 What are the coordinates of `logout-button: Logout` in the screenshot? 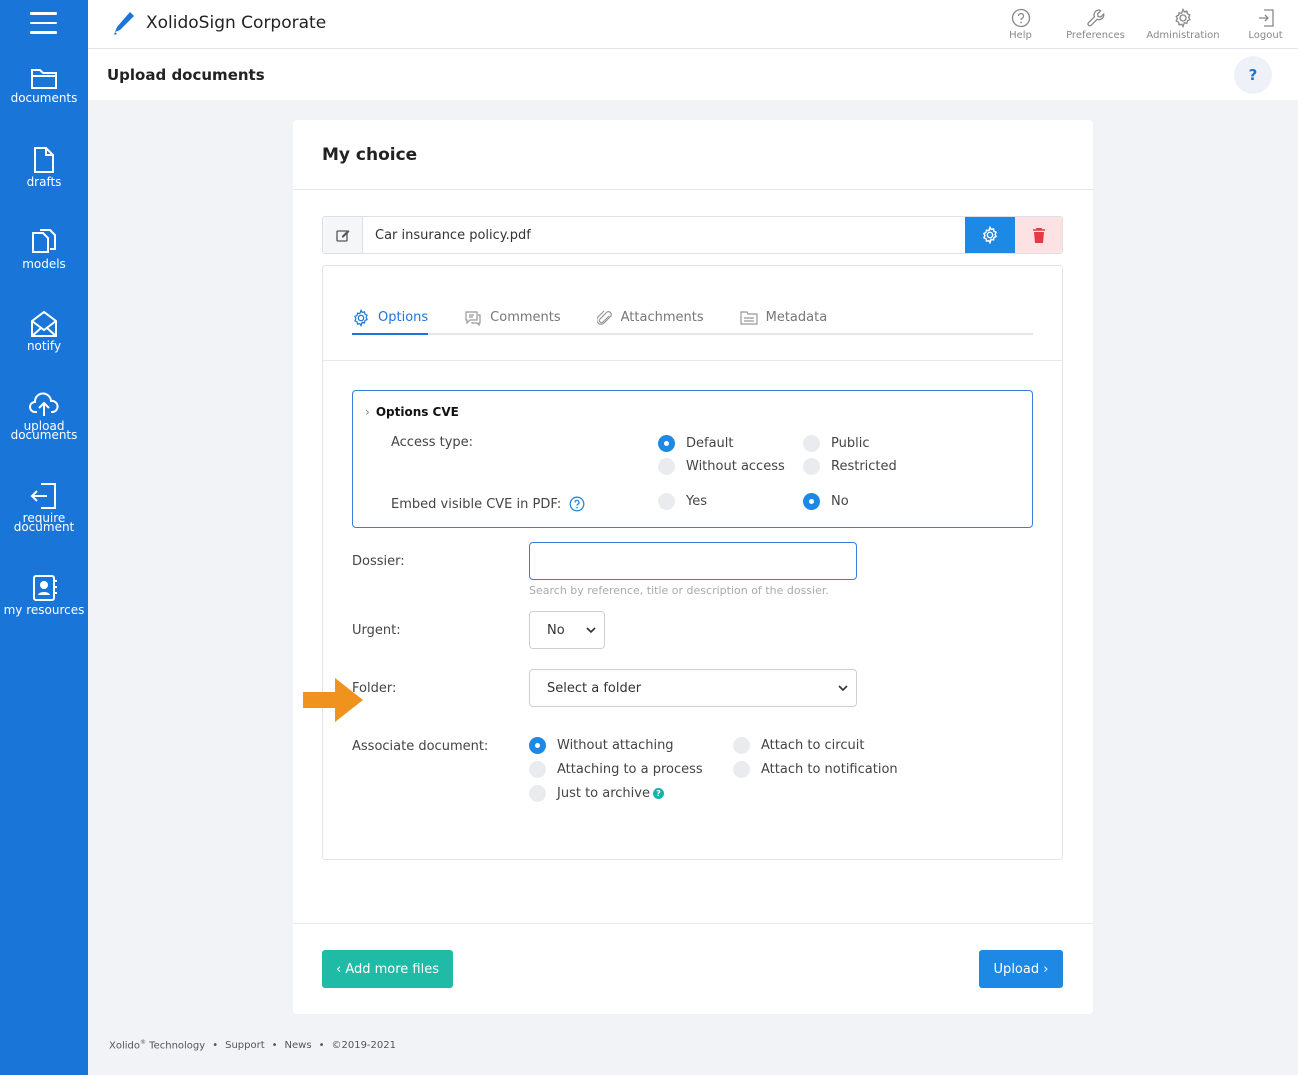 It's located at (1265, 24).